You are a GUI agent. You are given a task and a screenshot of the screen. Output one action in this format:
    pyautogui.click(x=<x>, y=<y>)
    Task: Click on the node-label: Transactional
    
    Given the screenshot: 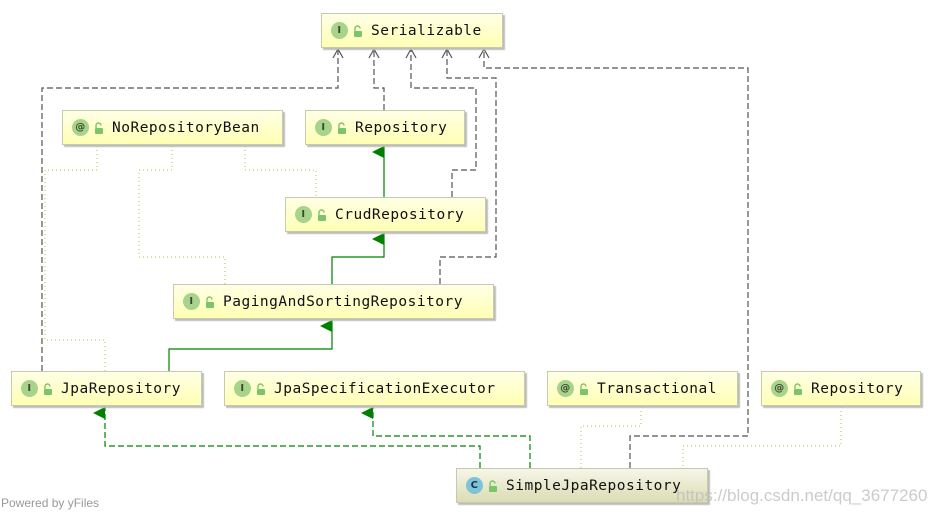 What is the action you would take?
    pyautogui.click(x=657, y=388)
    